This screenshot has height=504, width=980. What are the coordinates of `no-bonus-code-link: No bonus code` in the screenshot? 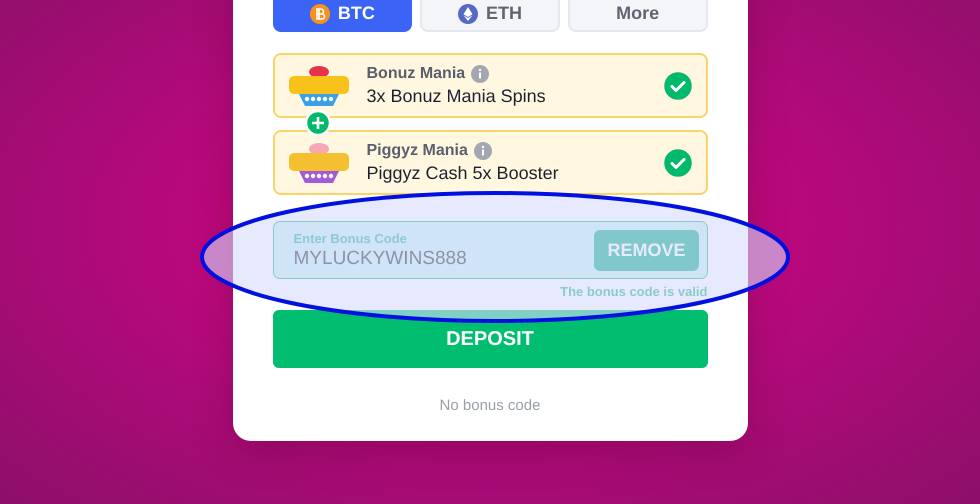 It's located at (490, 405).